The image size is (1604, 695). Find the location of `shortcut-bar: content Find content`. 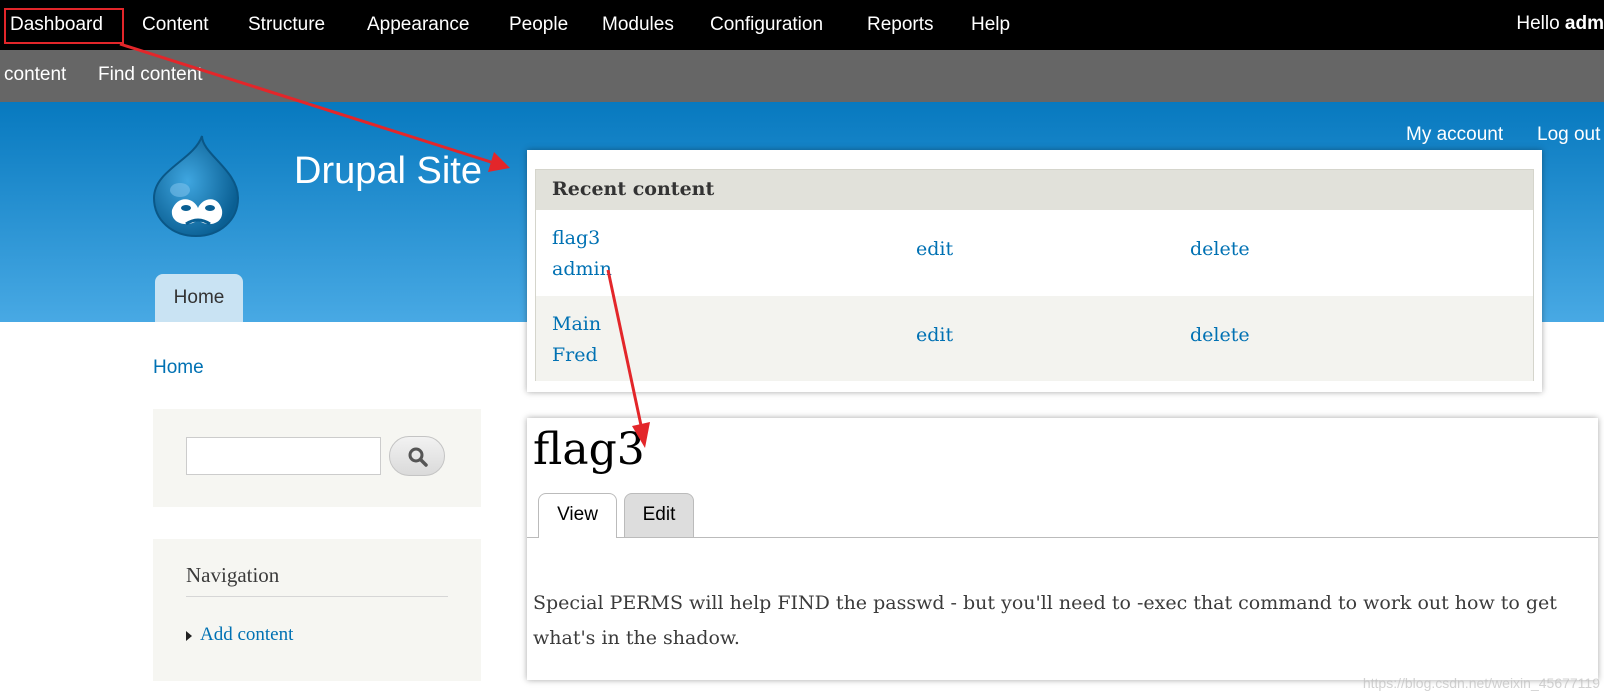

shortcut-bar: content Find content is located at coordinates (802, 76).